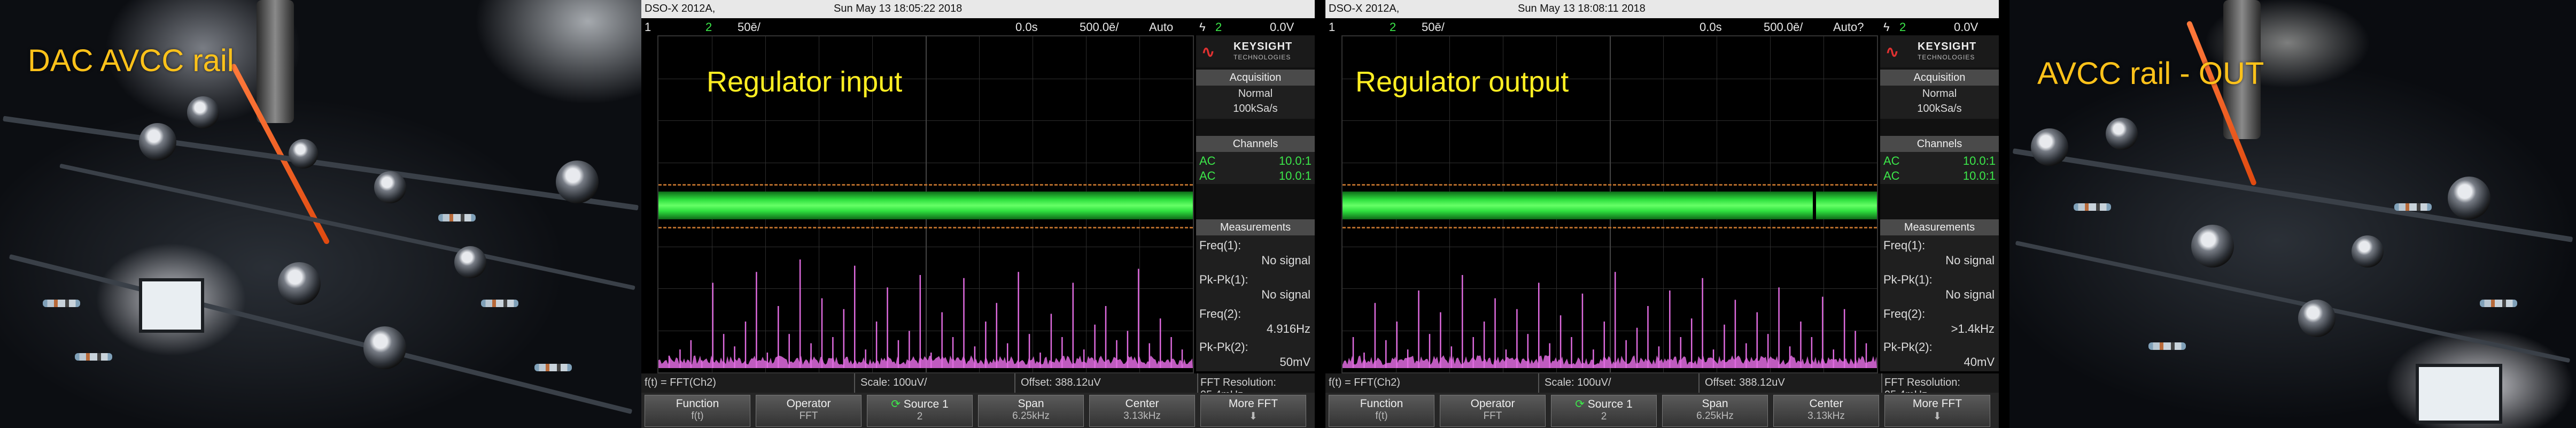 The width and height of the screenshot is (2576, 428). Describe the element at coordinates (697, 404) in the screenshot. I see `softkey-label: Function` at that location.